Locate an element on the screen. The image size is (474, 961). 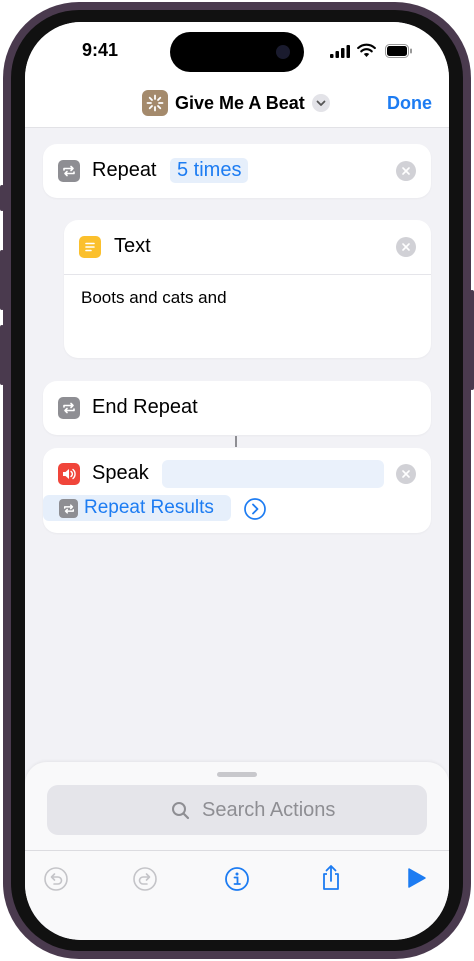
speak-input-field is located at coordinates (273, 474).